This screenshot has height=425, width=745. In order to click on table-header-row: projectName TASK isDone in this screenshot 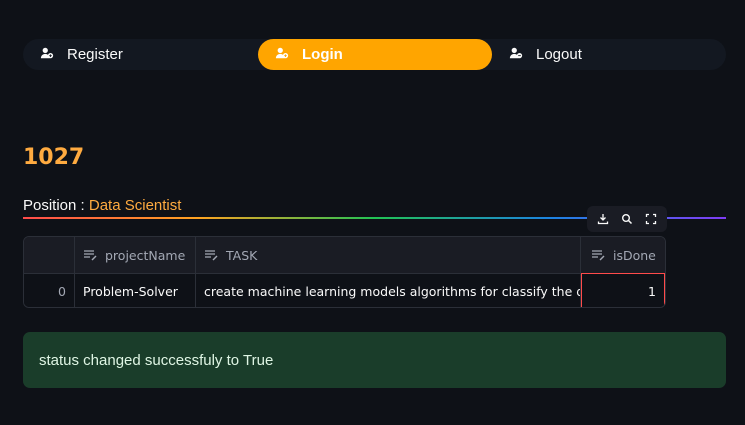, I will do `click(344, 255)`.